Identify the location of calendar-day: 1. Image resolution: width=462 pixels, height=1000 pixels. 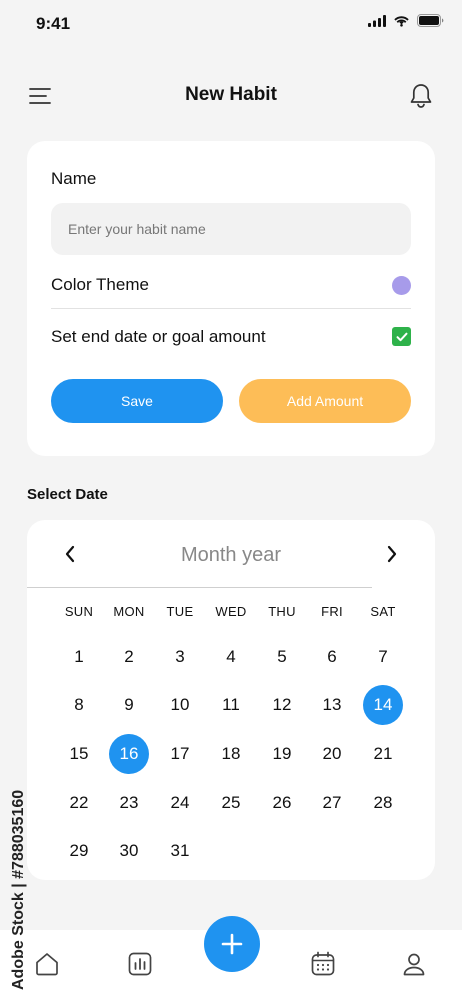
(79, 657).